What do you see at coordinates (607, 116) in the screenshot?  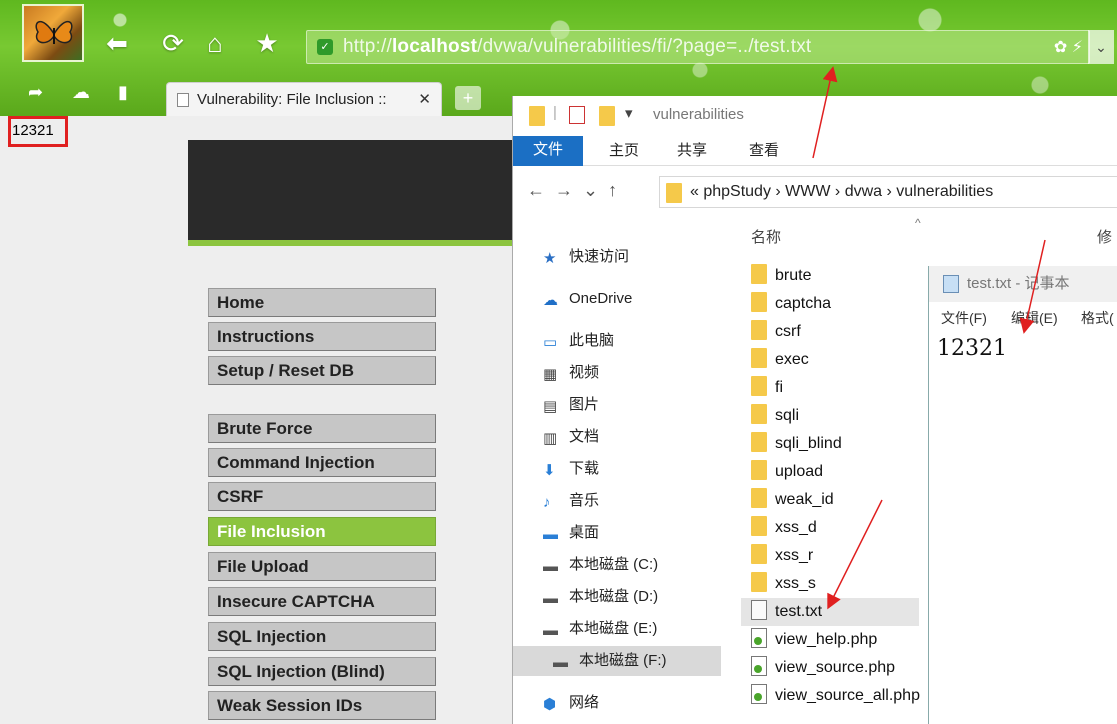 I see `new-folder-icon` at bounding box center [607, 116].